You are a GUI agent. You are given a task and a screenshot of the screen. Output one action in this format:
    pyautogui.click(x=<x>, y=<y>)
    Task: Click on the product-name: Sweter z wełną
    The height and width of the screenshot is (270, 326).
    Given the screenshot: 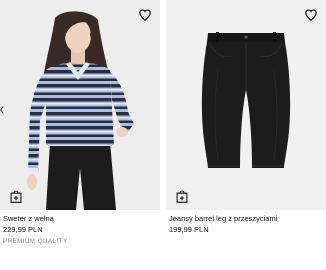 What is the action you would take?
    pyautogui.click(x=80, y=219)
    